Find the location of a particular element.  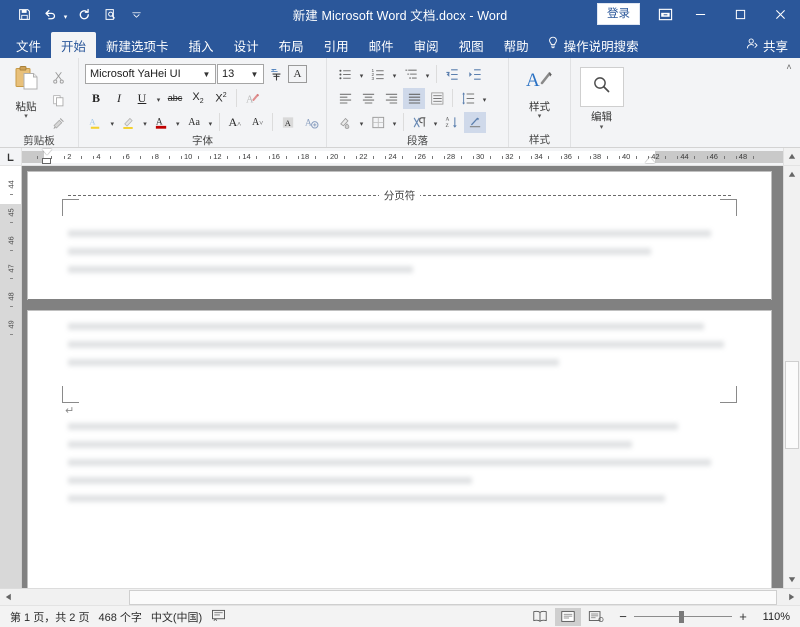

clear-formatting-icon: A is located at coordinates (311, 122).